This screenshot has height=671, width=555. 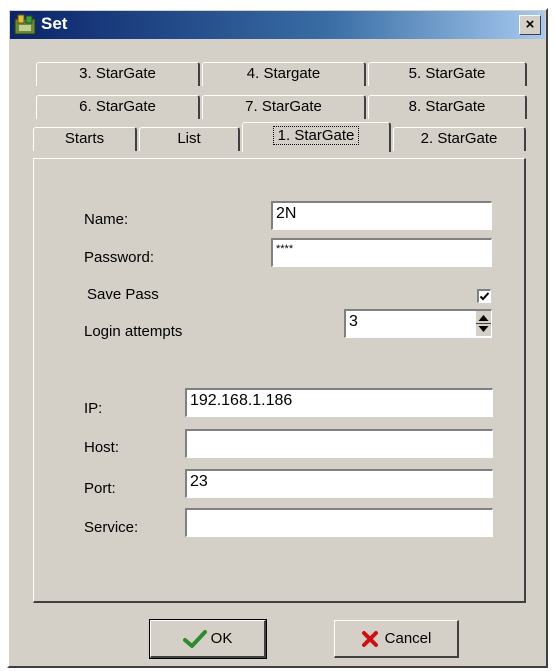 What do you see at coordinates (483, 329) in the screenshot?
I see `triangle-down-icon` at bounding box center [483, 329].